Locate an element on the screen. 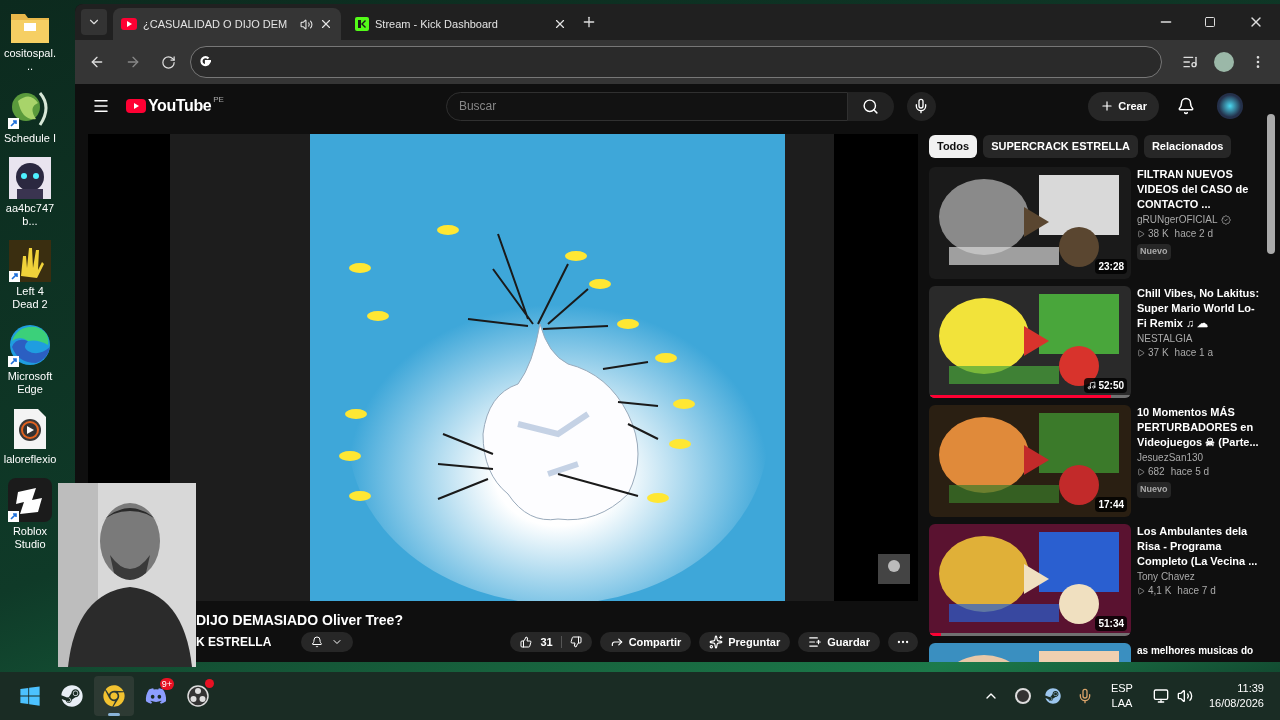  avatar-image-icon is located at coordinates (30, 178).